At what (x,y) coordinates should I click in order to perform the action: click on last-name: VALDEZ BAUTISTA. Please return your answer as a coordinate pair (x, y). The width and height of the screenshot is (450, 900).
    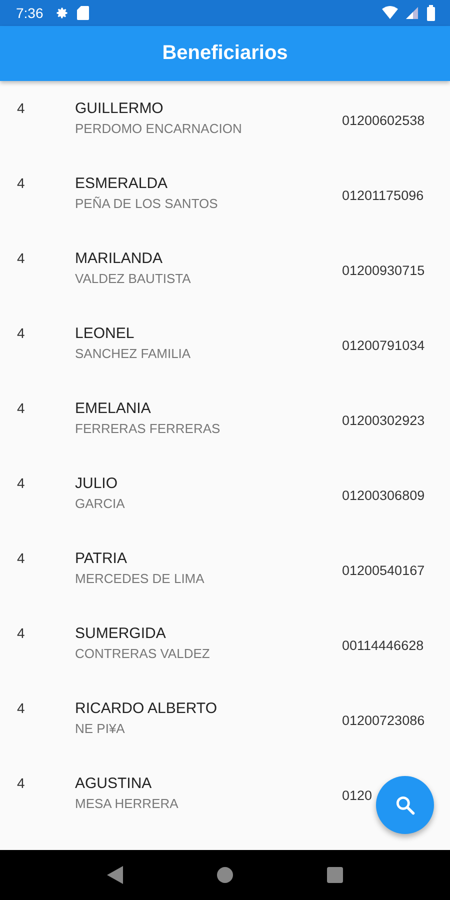
    Looking at the image, I should click on (133, 278).